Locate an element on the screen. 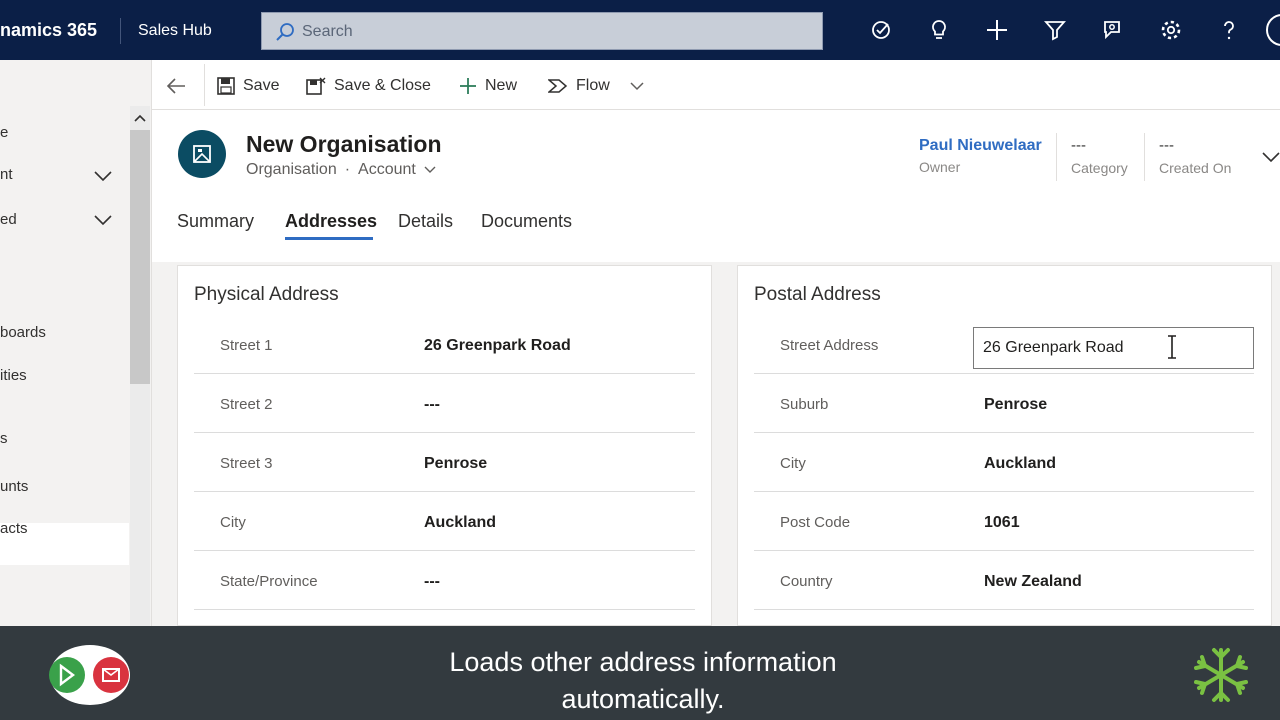 The image size is (1280, 720). field-label: Suburb is located at coordinates (804, 404).